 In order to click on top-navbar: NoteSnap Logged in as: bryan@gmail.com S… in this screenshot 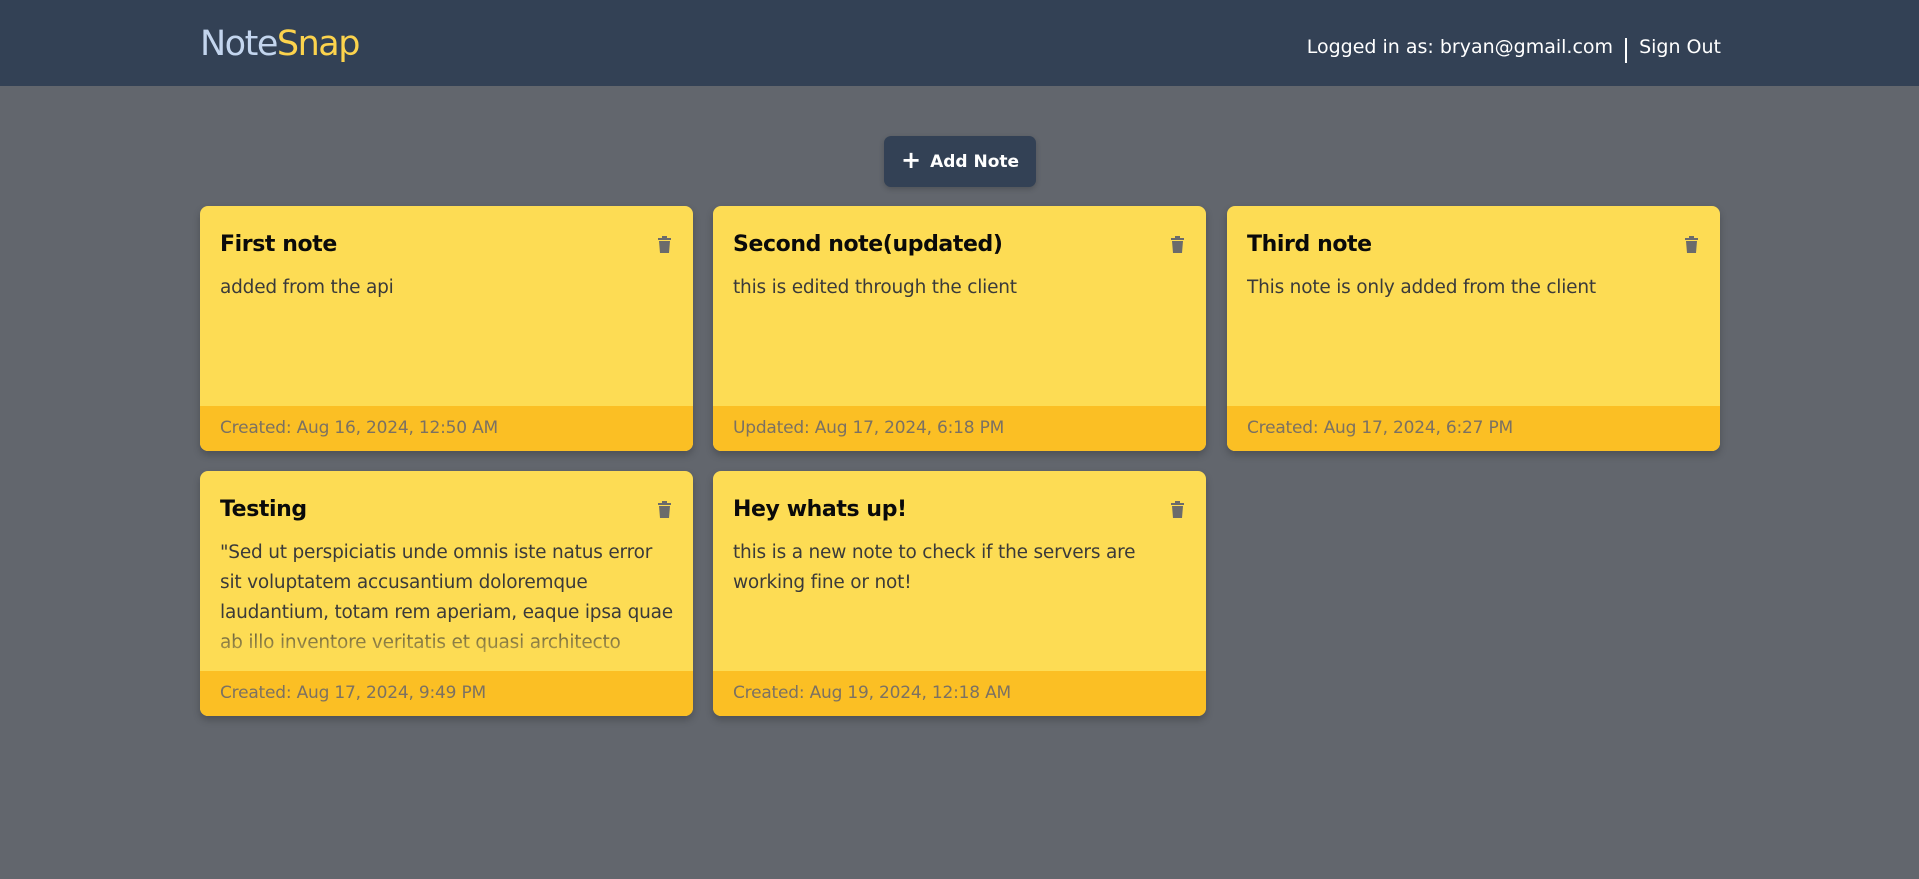, I will do `click(959, 43)`.